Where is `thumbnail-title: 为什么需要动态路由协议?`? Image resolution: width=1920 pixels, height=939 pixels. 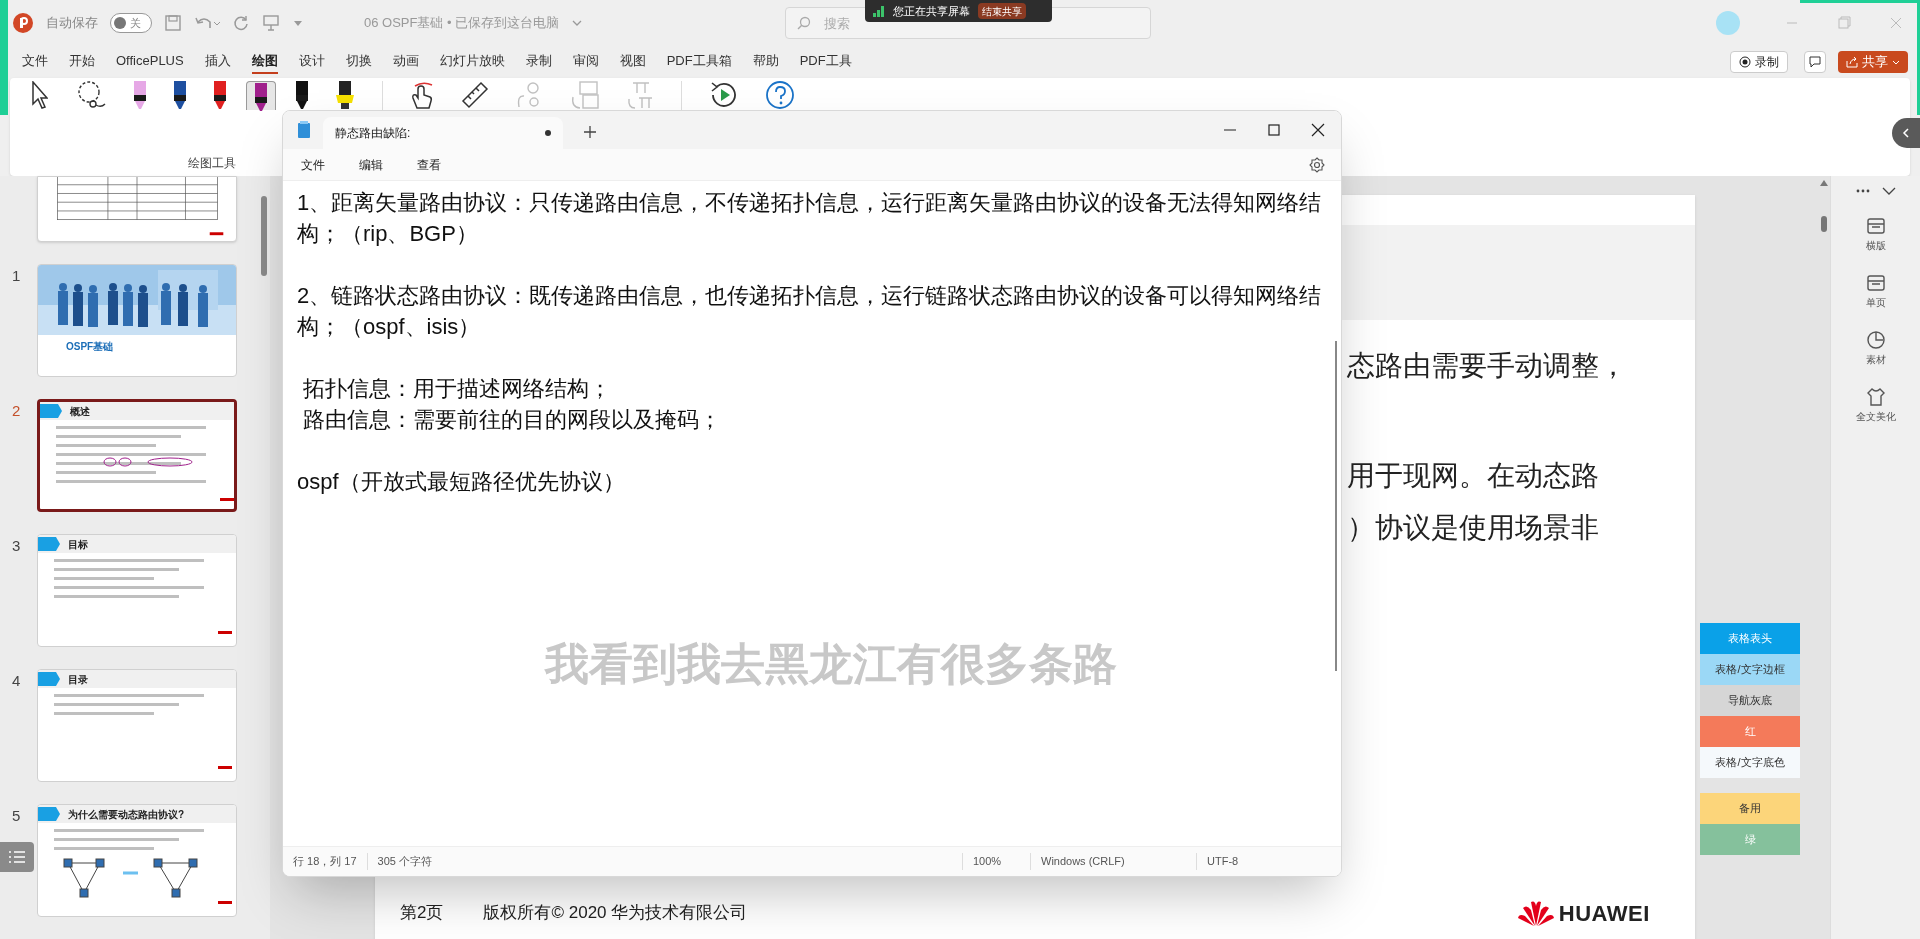
thumbnail-title: 为什么需要动态路由协议? is located at coordinates (126, 814).